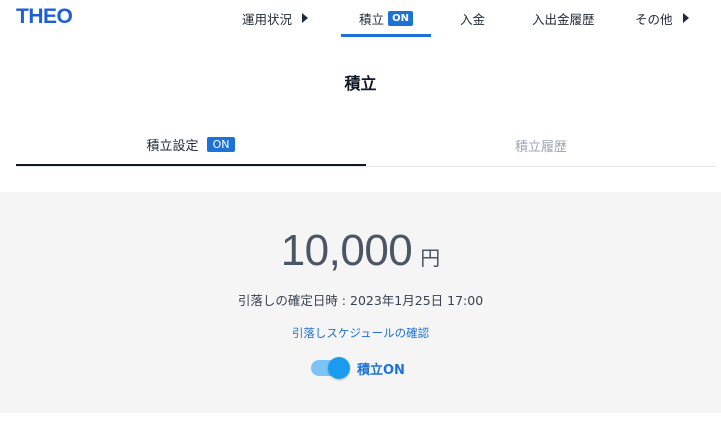 This screenshot has width=721, height=439. I want to click on nav-item-label: その他, so click(654, 19).